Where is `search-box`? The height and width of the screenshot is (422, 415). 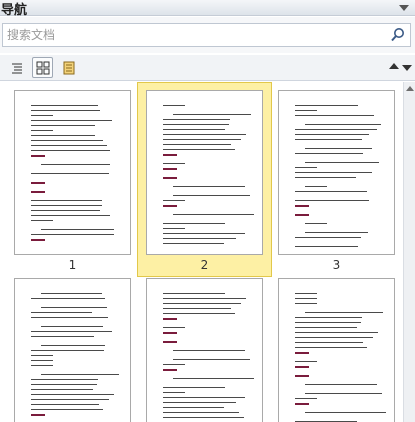 search-box is located at coordinates (206, 35).